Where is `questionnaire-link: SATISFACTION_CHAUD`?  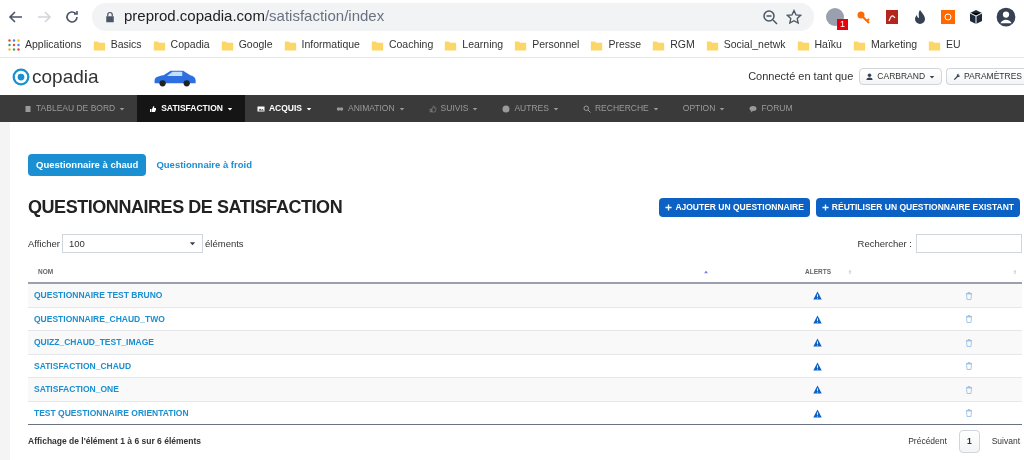
questionnaire-link: SATISFACTION_CHAUD is located at coordinates (370, 366).